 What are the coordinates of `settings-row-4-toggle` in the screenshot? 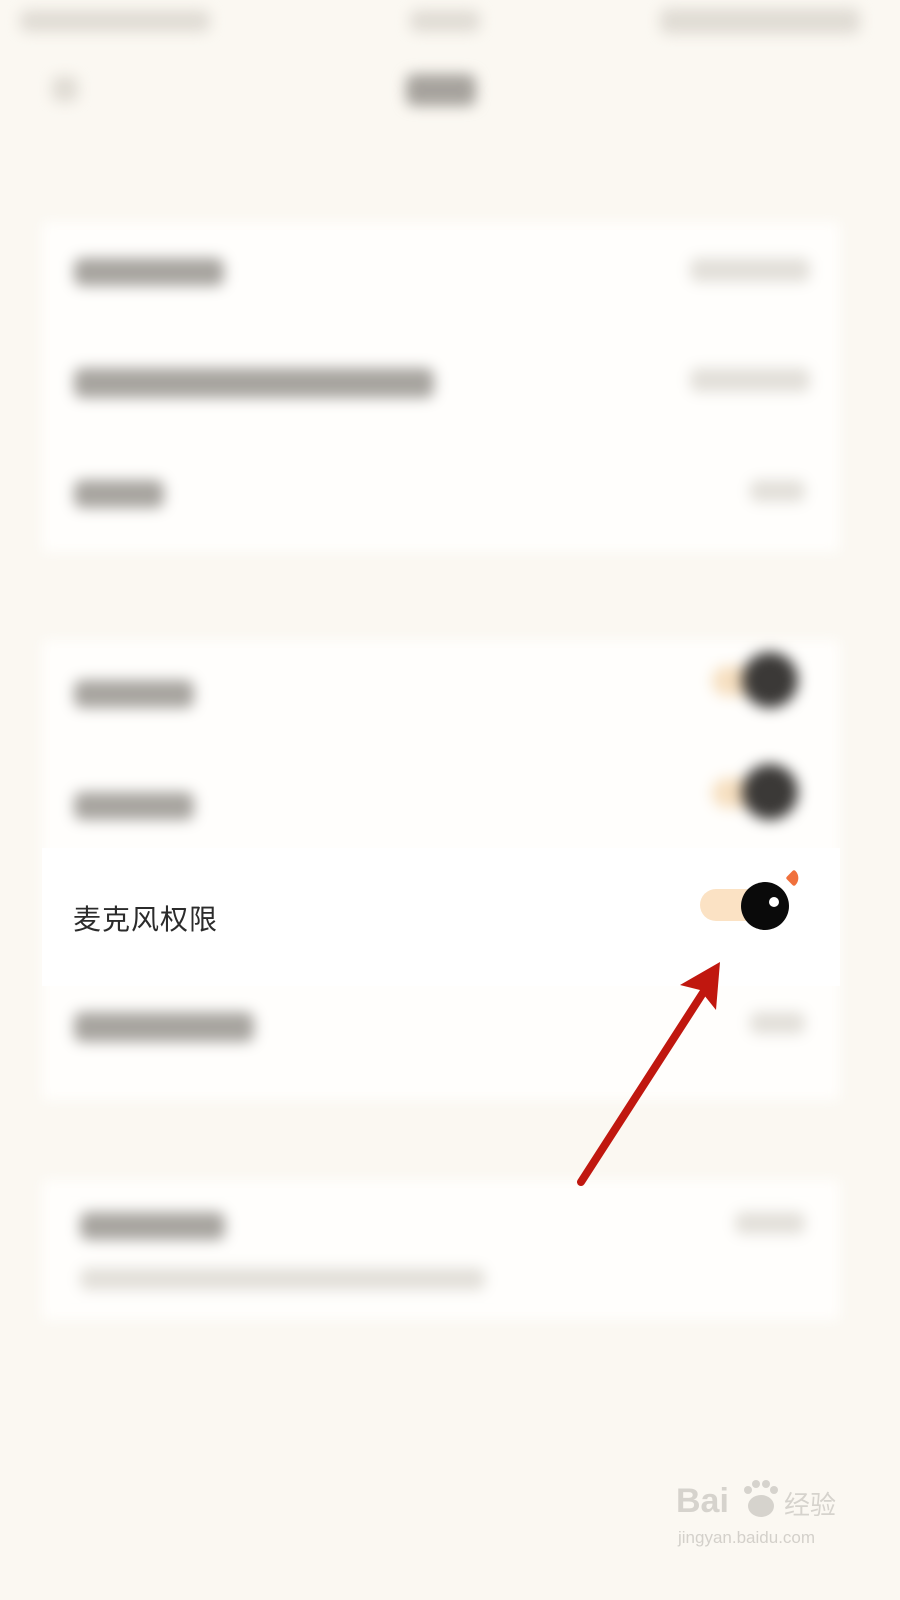 It's located at (757, 680).